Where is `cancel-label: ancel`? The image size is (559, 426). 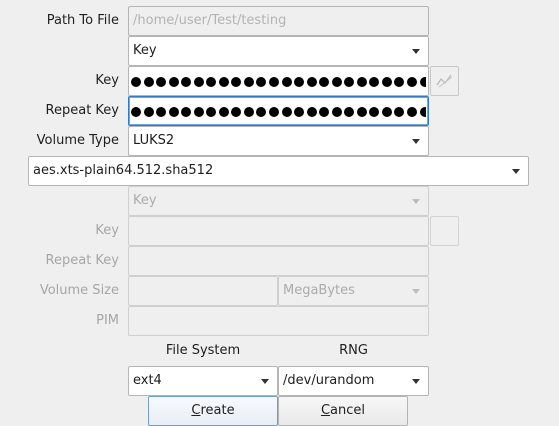 cancel-label: ancel is located at coordinates (348, 410).